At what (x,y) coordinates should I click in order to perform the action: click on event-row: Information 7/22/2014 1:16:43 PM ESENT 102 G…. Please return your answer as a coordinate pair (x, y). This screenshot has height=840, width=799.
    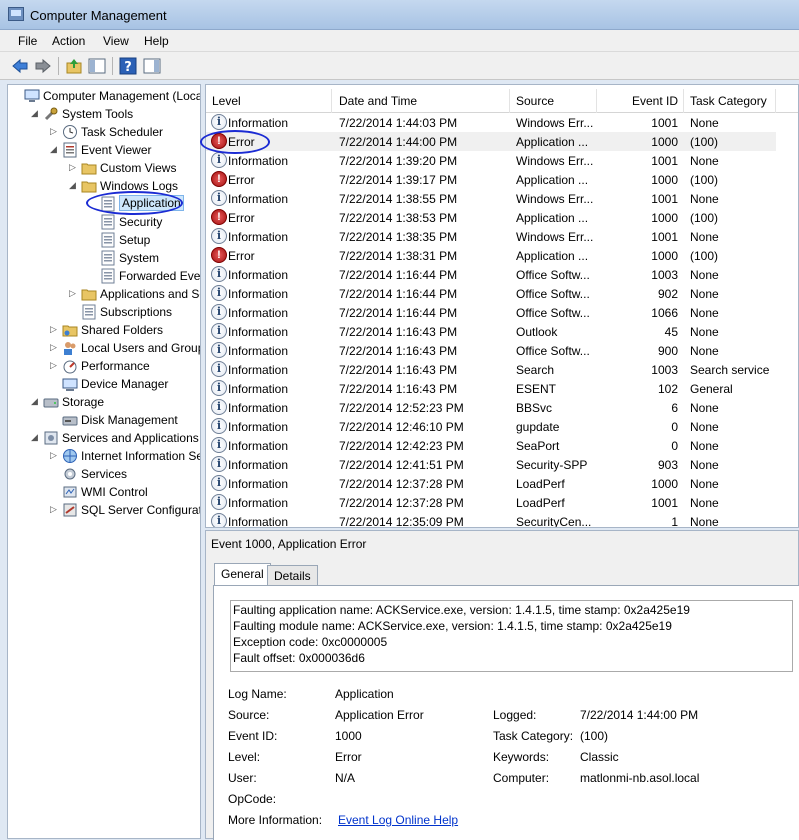
    Looking at the image, I should click on (491, 388).